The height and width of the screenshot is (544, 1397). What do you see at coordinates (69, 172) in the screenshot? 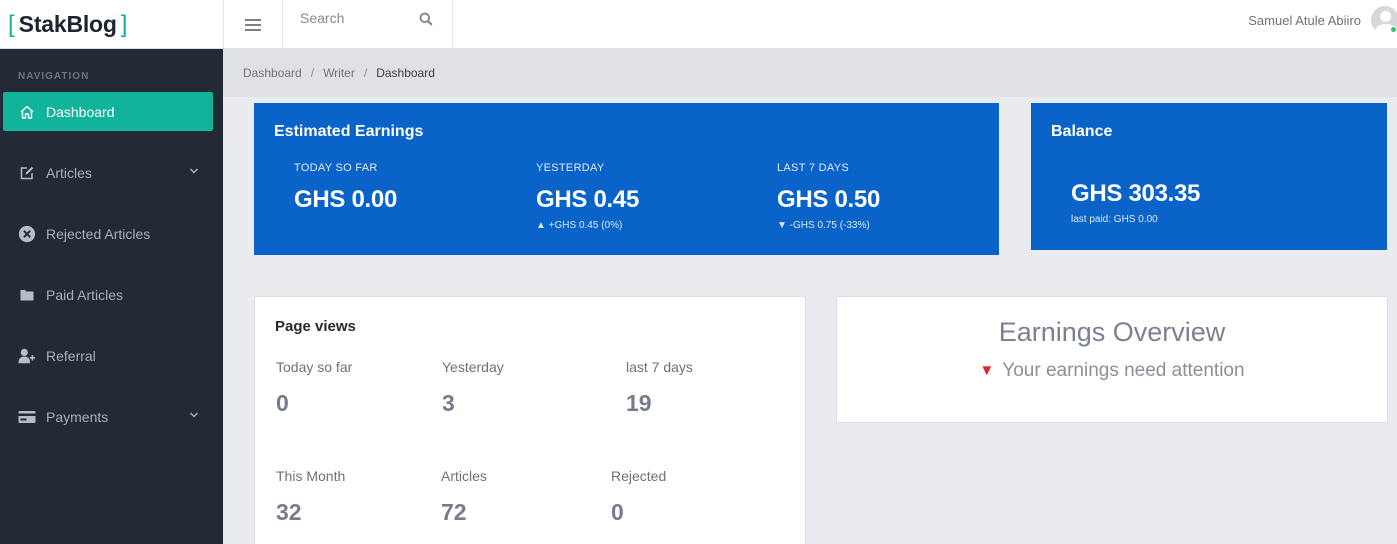
I see `sidebar-item-label: Articles` at bounding box center [69, 172].